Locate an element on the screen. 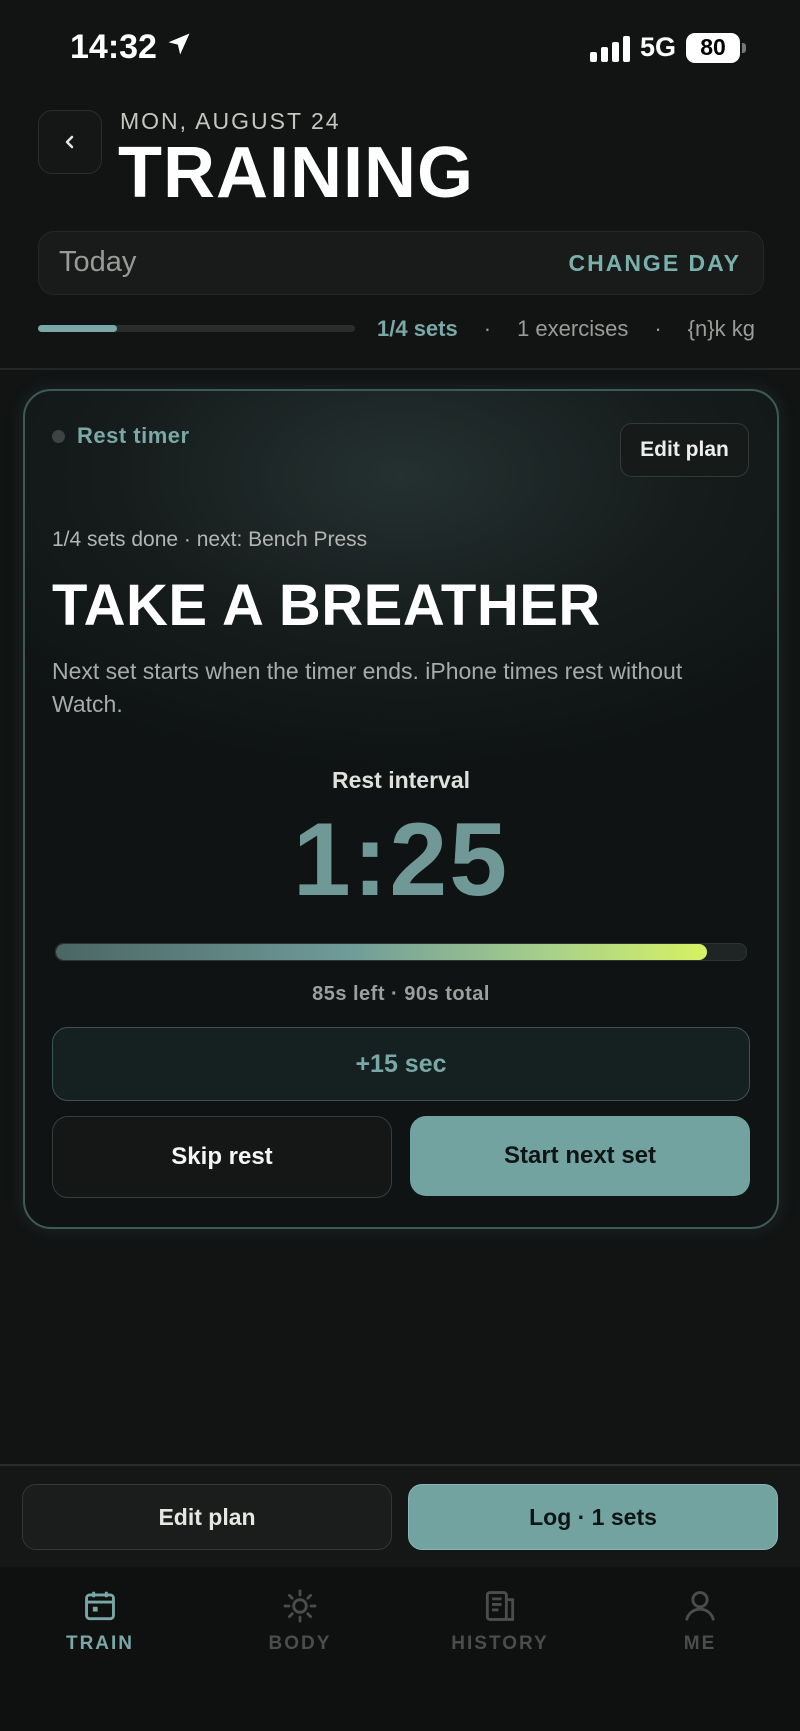  sets-count: 1/4 sets is located at coordinates (417, 328).